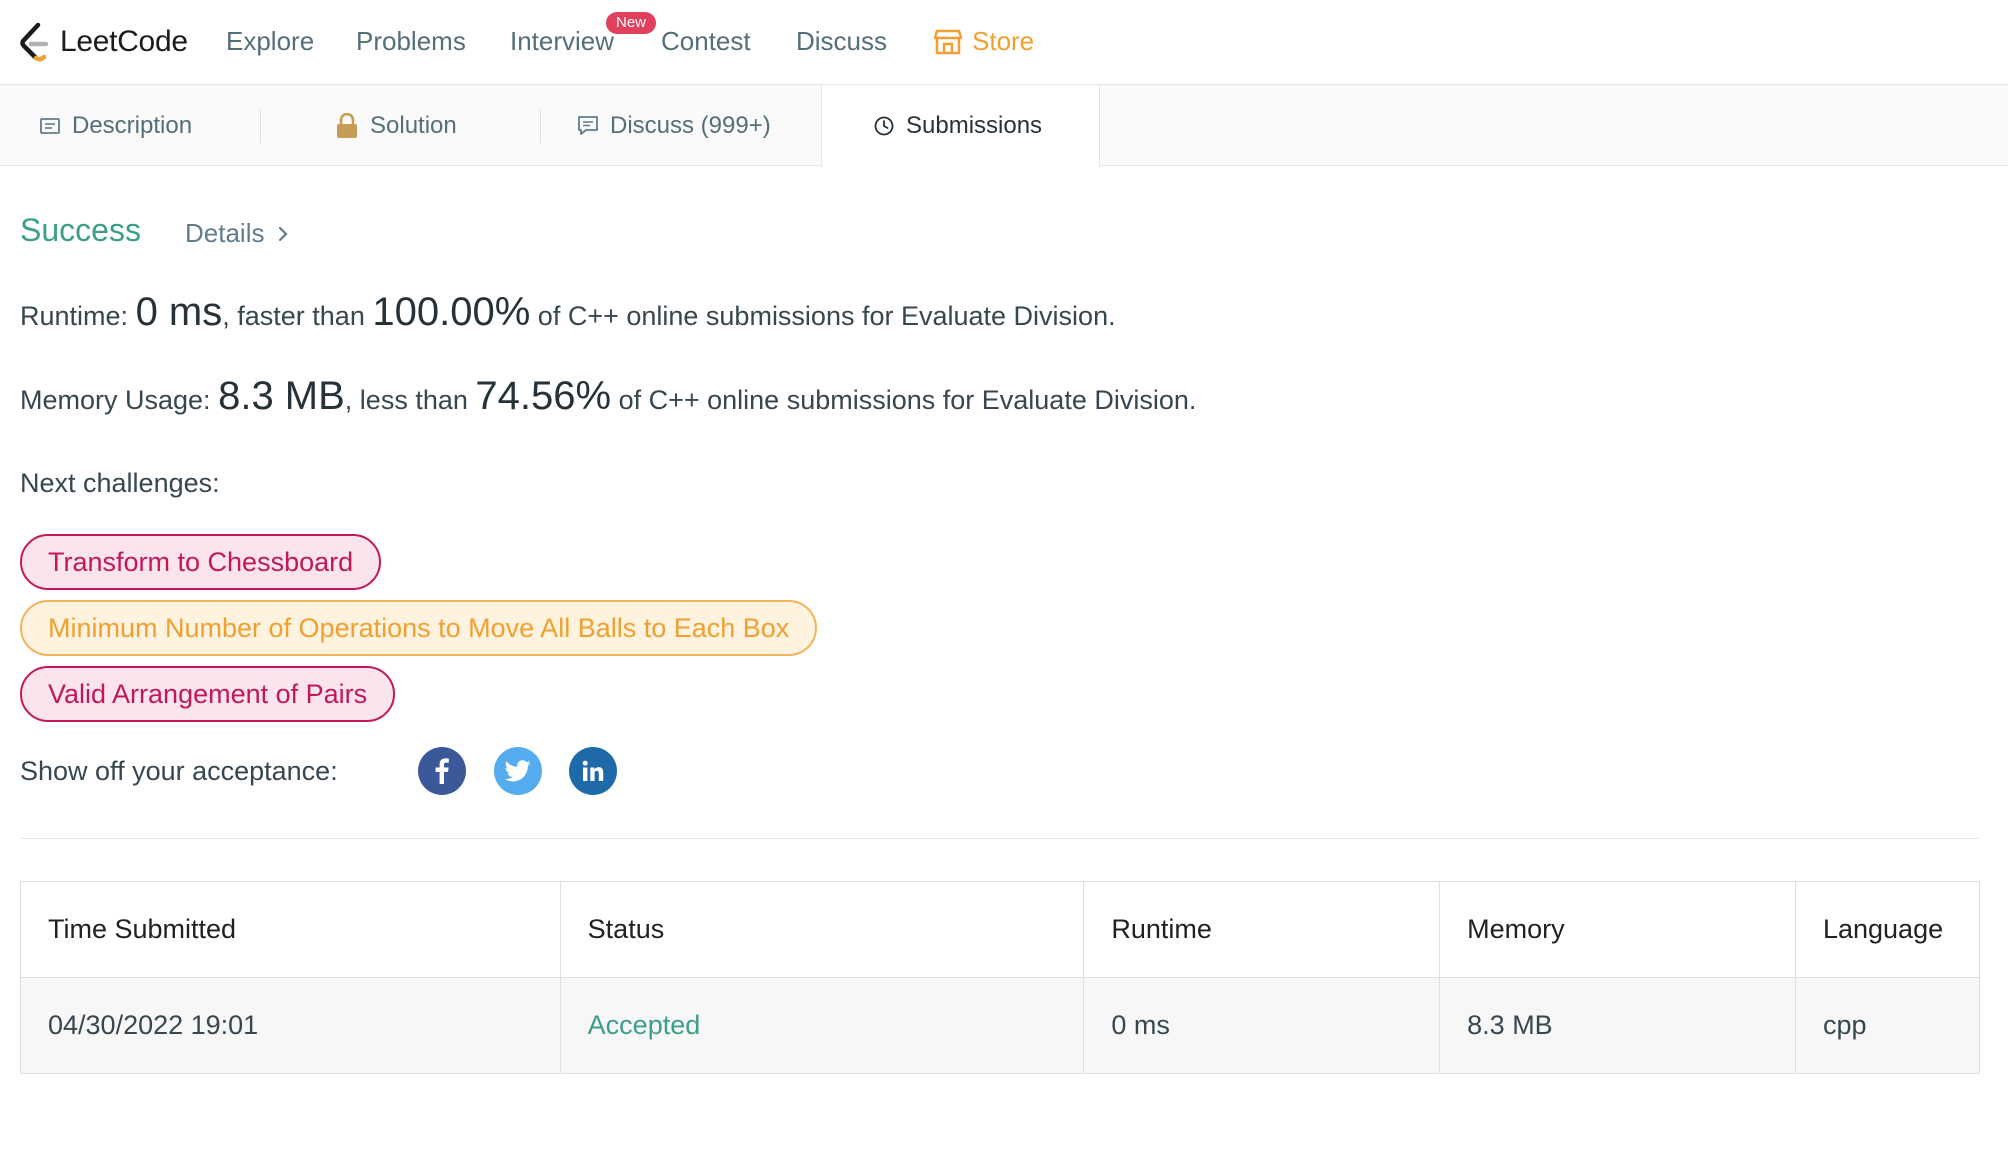 The width and height of the screenshot is (2008, 1166). What do you see at coordinates (841, 41) in the screenshot?
I see `nav-discuss: Discuss` at bounding box center [841, 41].